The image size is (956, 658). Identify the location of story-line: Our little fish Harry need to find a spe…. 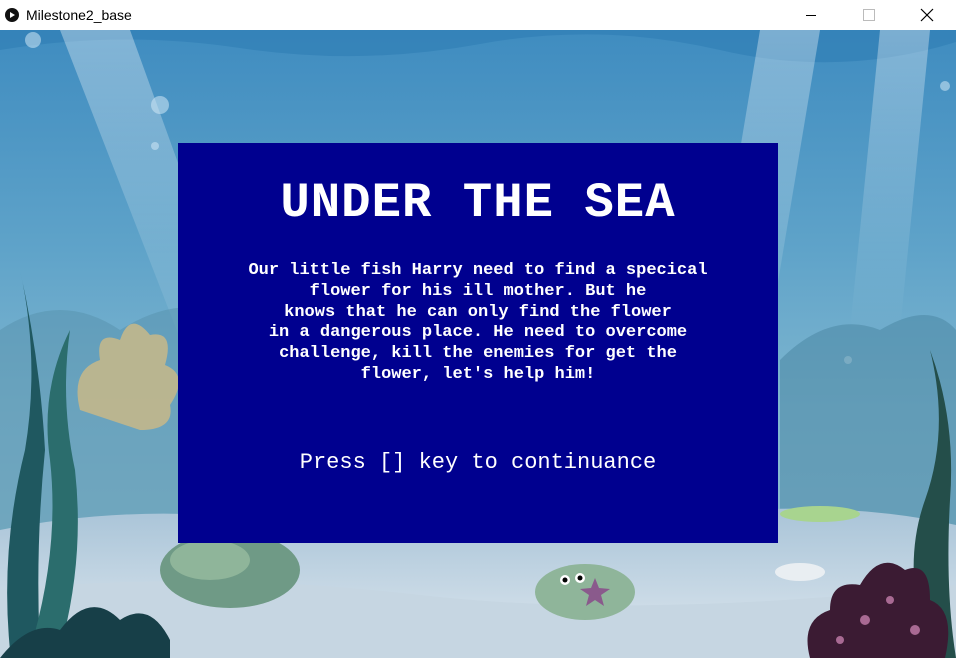
(478, 270).